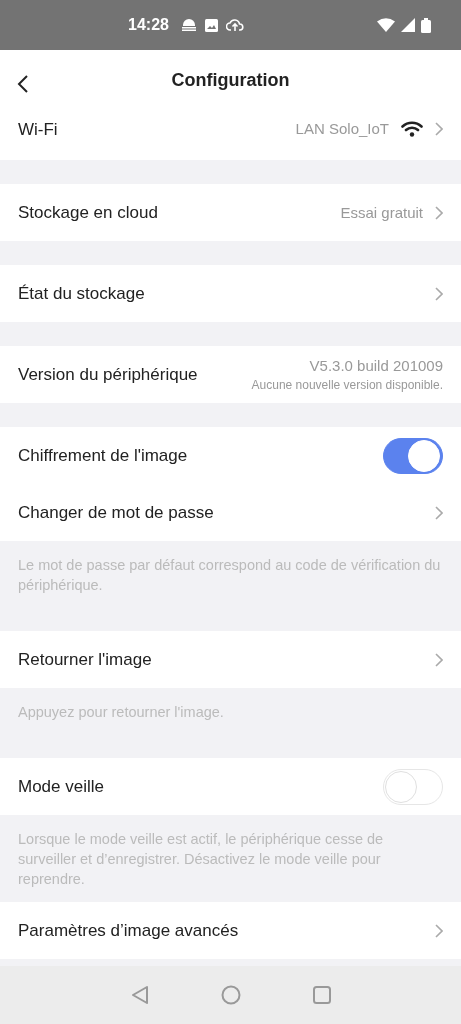  What do you see at coordinates (381, 212) in the screenshot?
I see `setting-value: Essai gratuit` at bounding box center [381, 212].